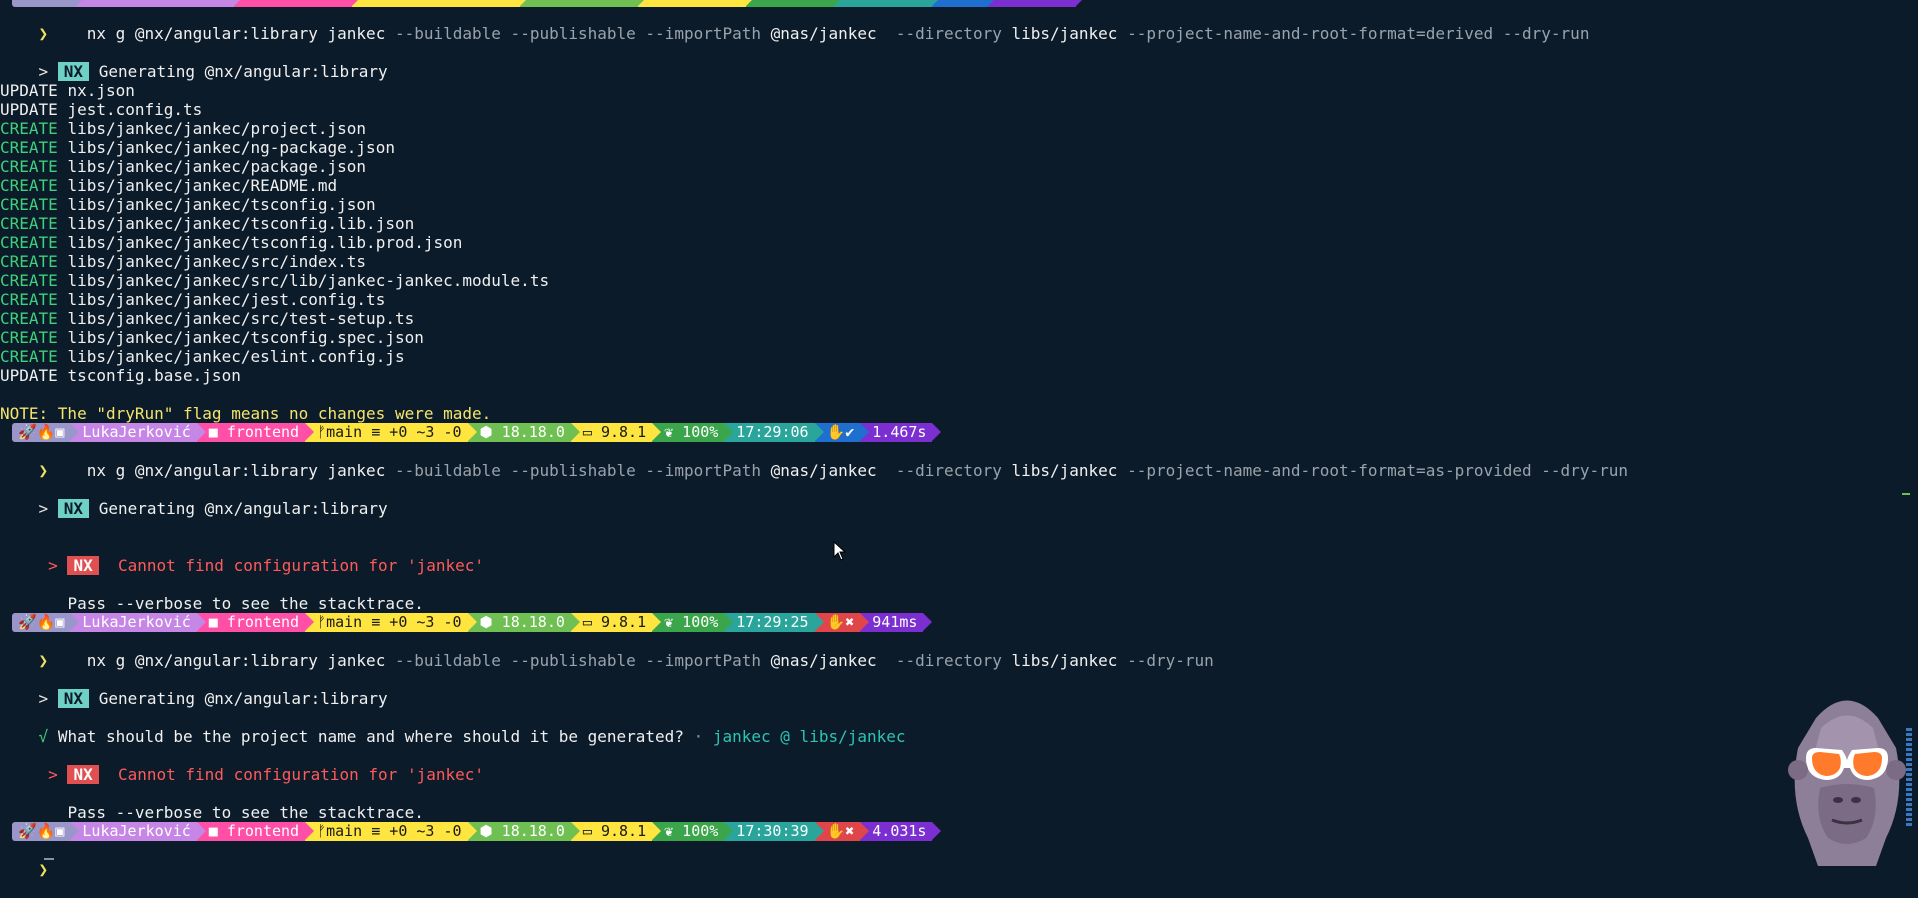 This screenshot has width=1918, height=898. What do you see at coordinates (959, 128) in the screenshot?
I see `file-op-row: CREATE libs/jankec/jankec/project.json` at bounding box center [959, 128].